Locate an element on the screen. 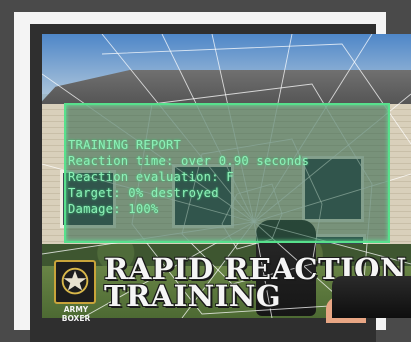 Image resolution: width=411 pixels, height=342 pixels. target-destroyed-line: Target: 0% destroyed is located at coordinates (143, 193).